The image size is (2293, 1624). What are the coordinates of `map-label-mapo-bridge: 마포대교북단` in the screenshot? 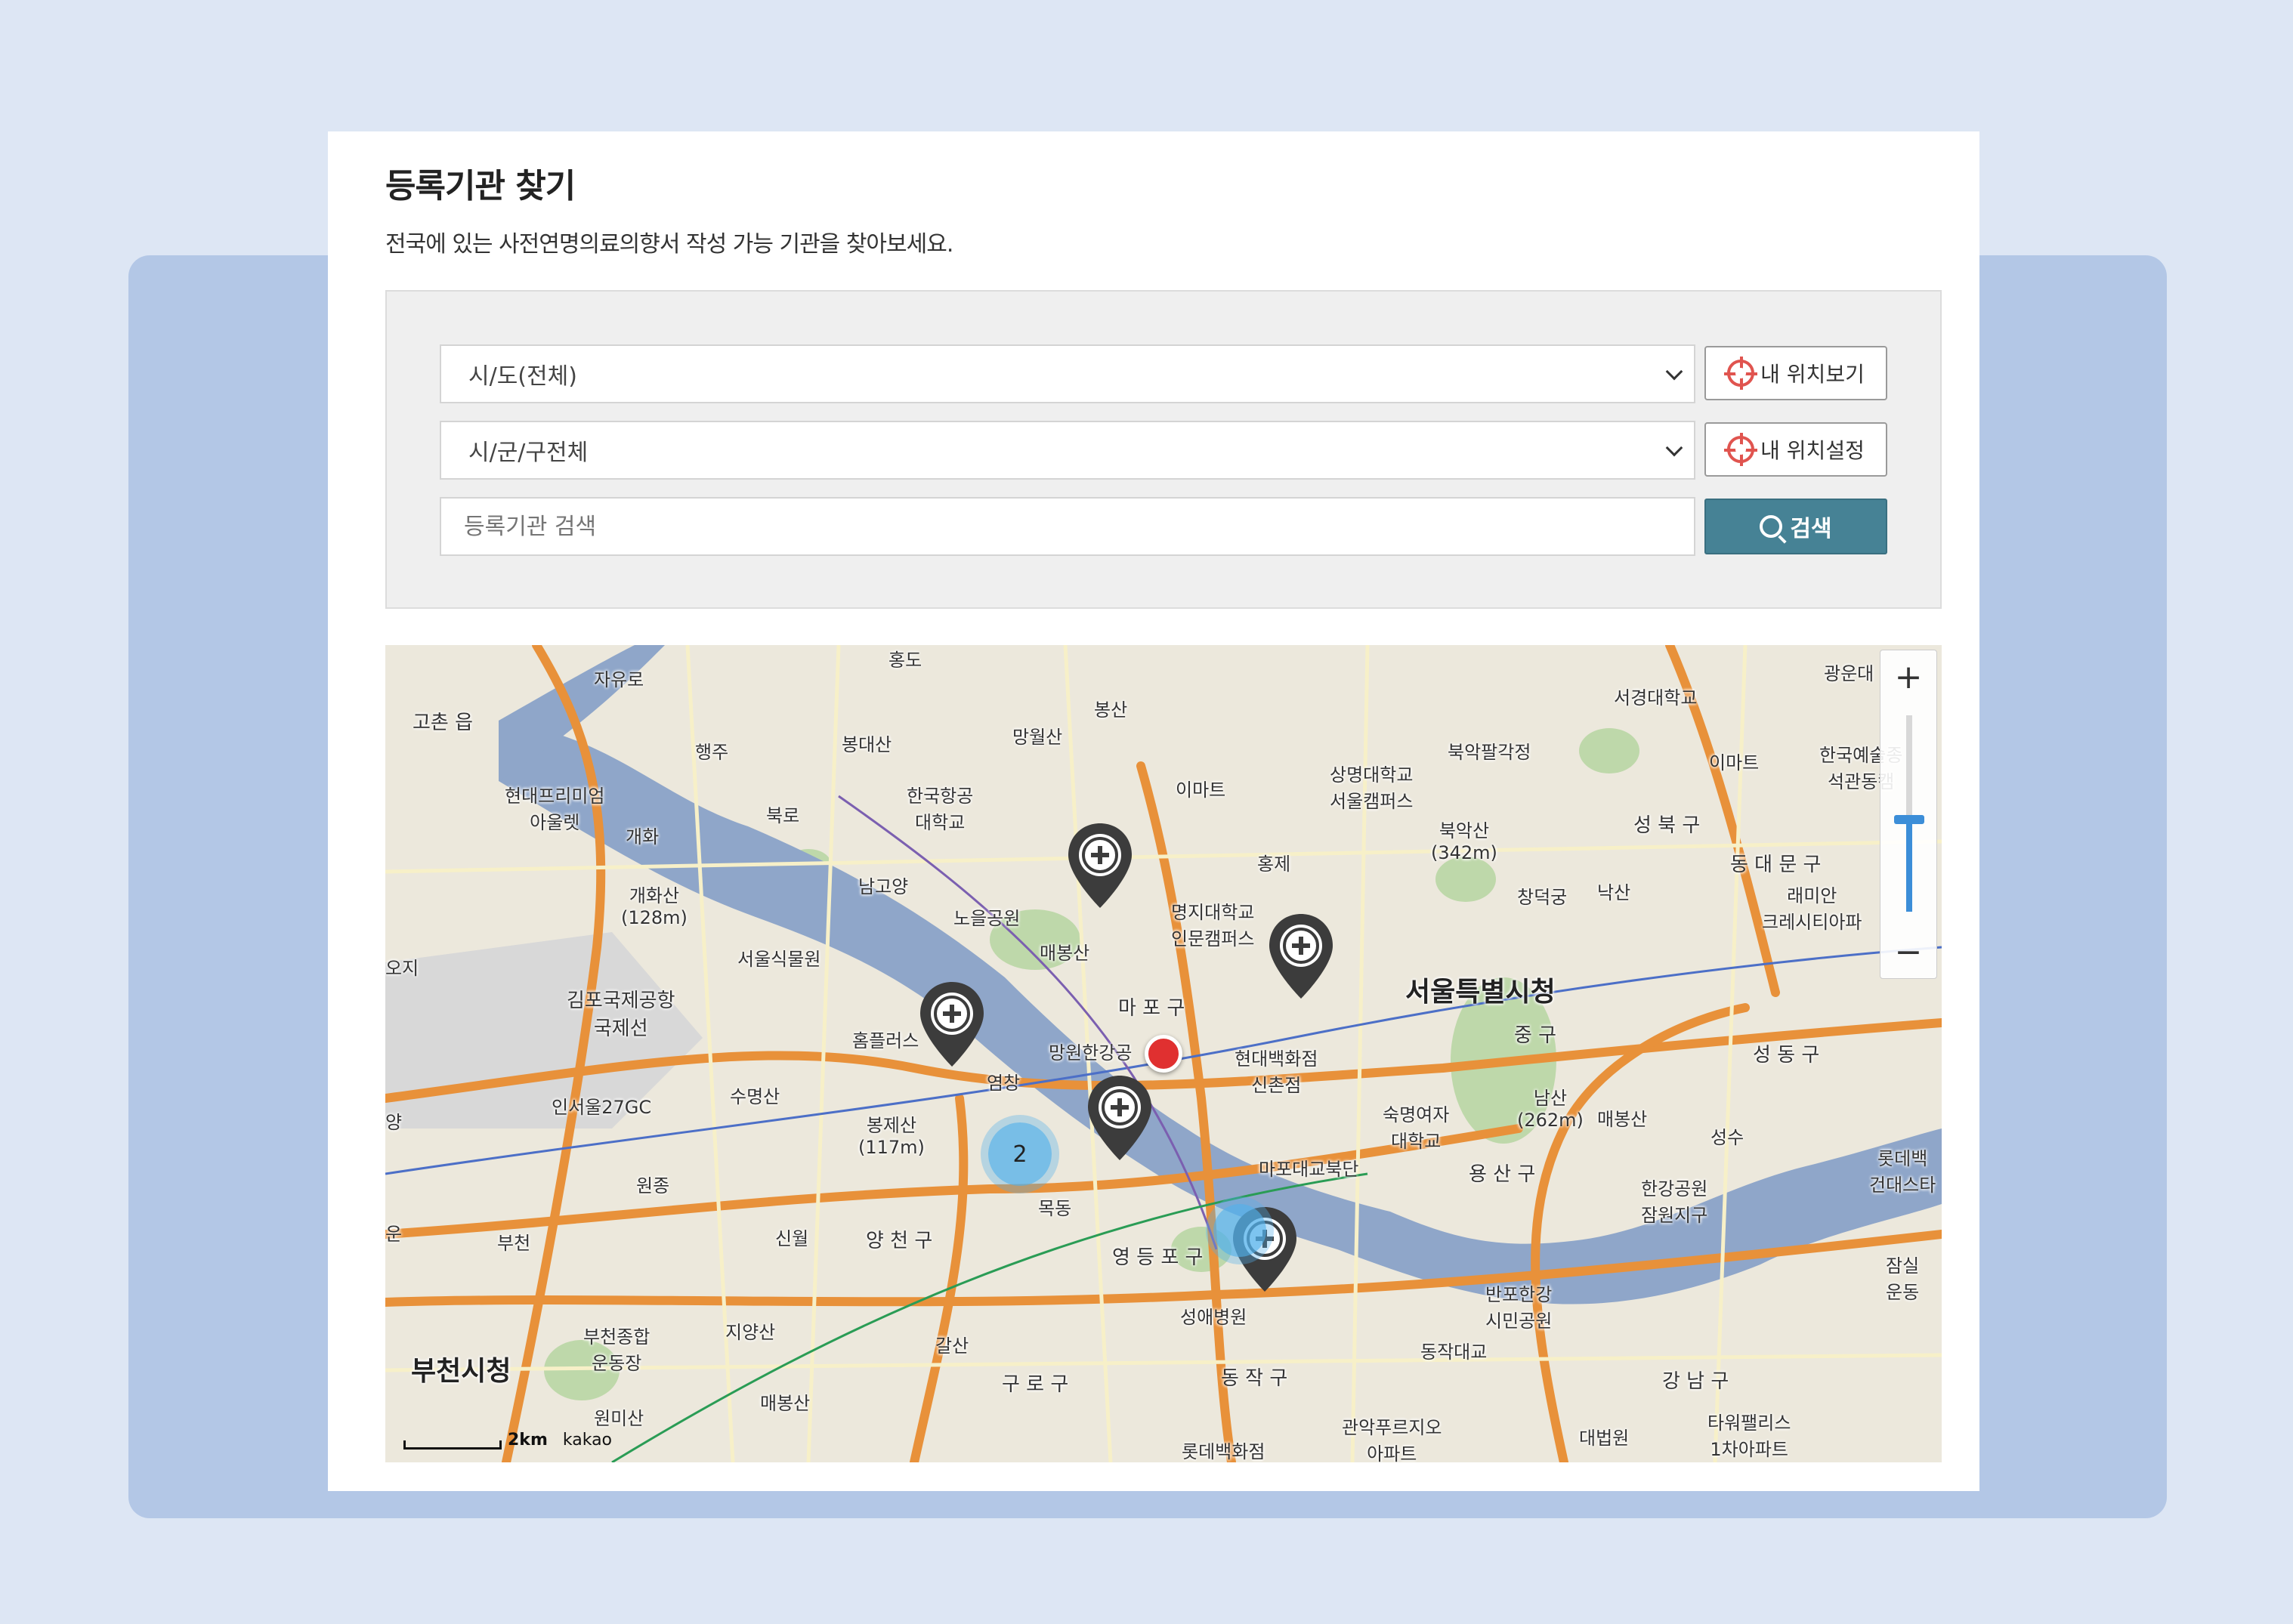 It's located at (1309, 1169).